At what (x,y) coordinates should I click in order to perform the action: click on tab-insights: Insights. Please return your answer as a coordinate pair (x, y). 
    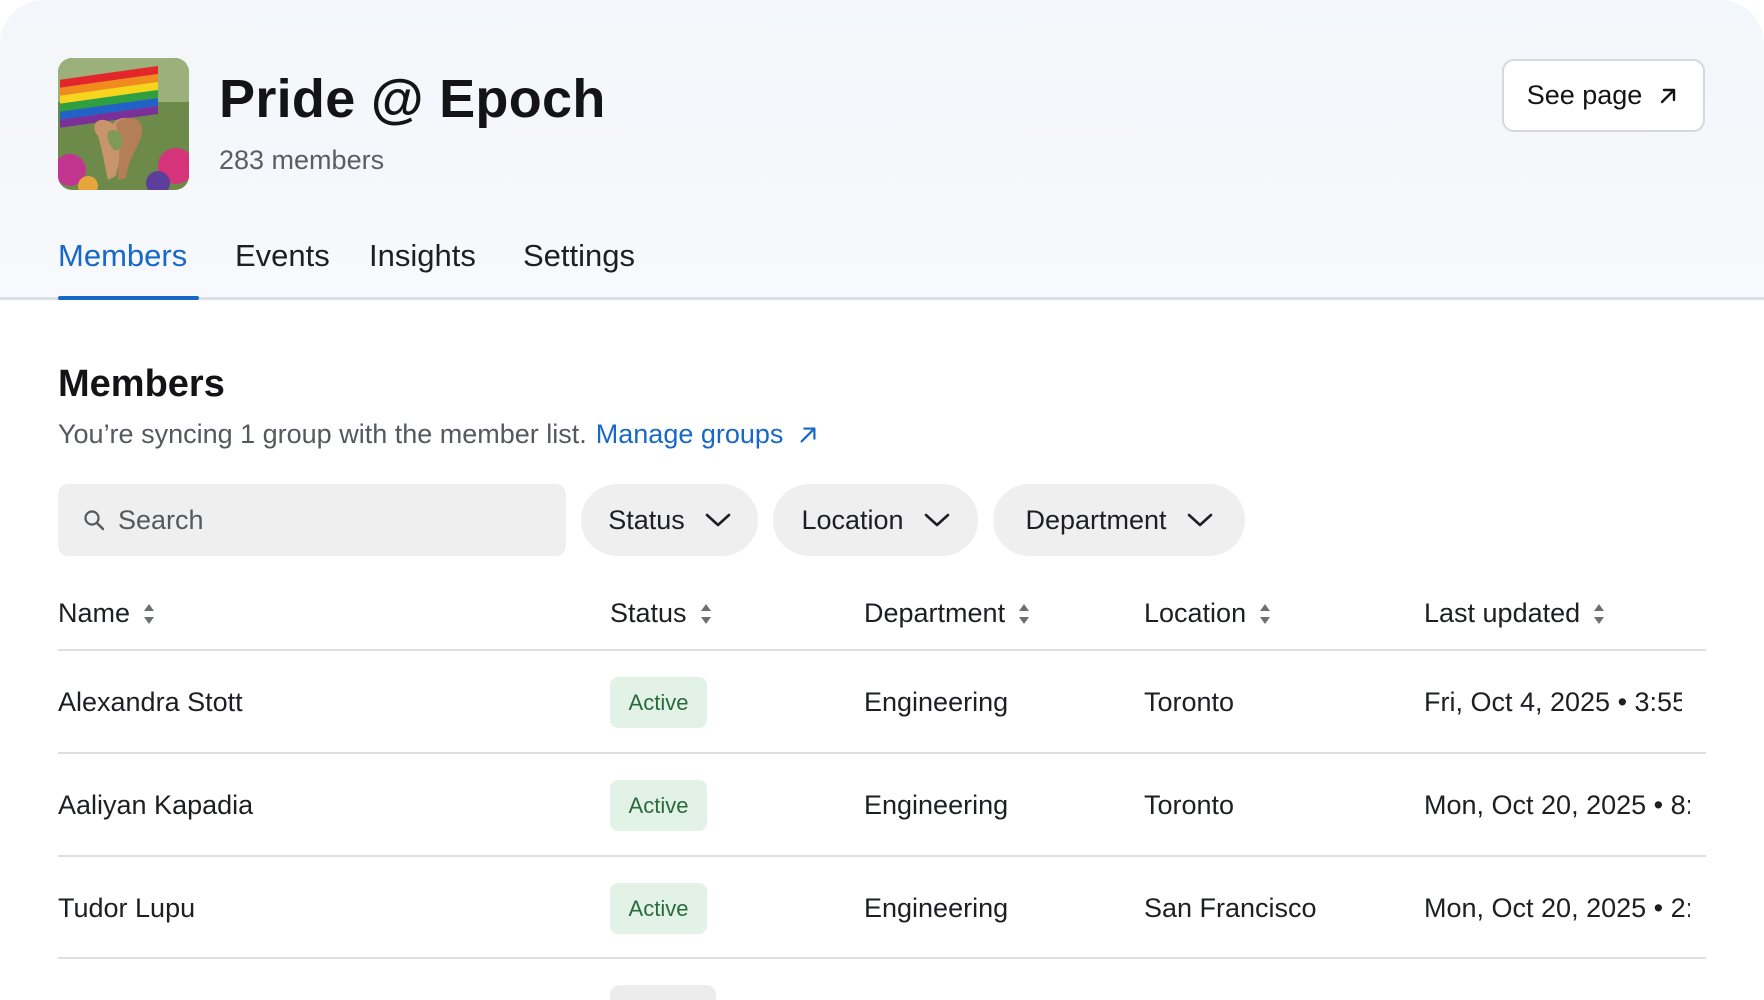
    Looking at the image, I should click on (422, 256).